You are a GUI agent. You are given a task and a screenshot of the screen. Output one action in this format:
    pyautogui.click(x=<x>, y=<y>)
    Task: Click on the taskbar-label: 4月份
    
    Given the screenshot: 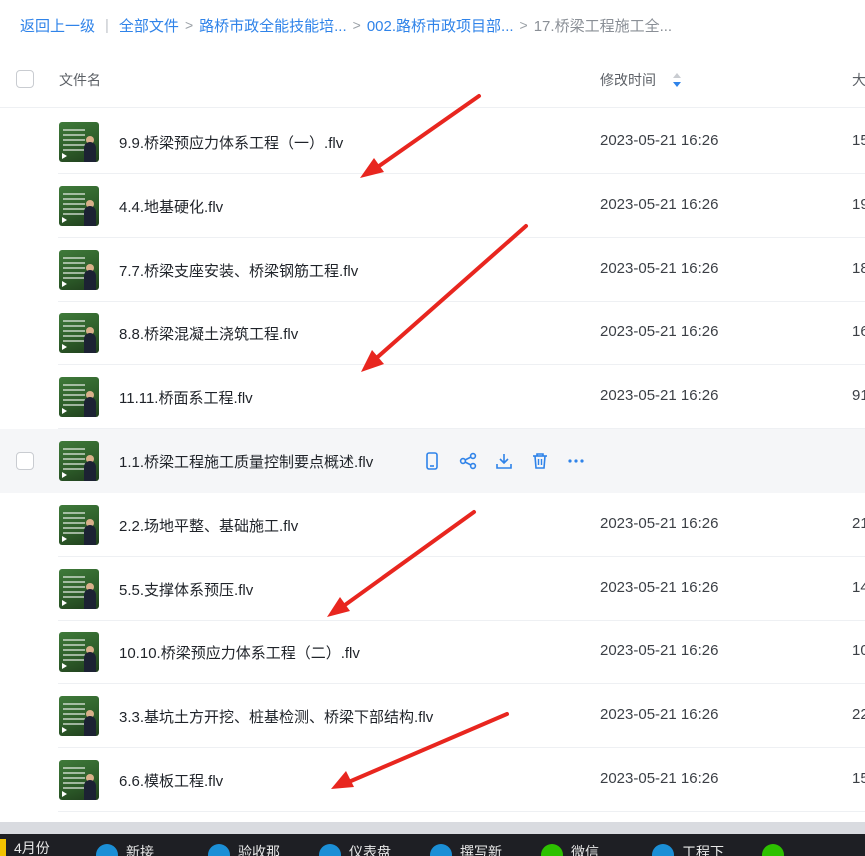 What is the action you would take?
    pyautogui.click(x=32, y=848)
    